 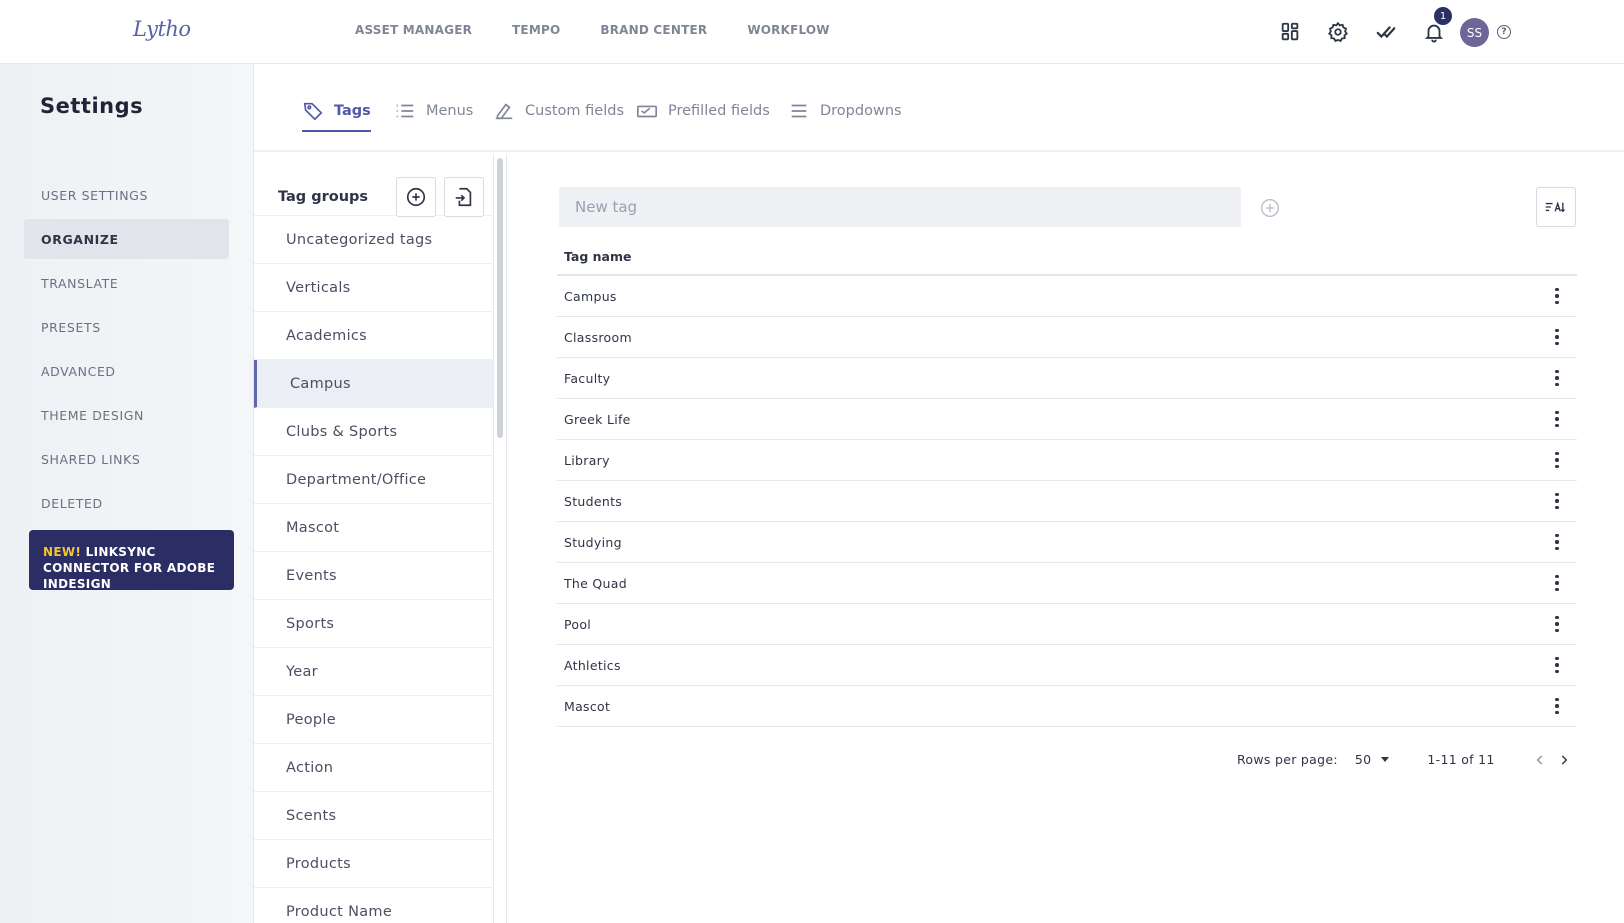 What do you see at coordinates (1287, 759) in the screenshot?
I see `rows-per-page-label: Rows per page:` at bounding box center [1287, 759].